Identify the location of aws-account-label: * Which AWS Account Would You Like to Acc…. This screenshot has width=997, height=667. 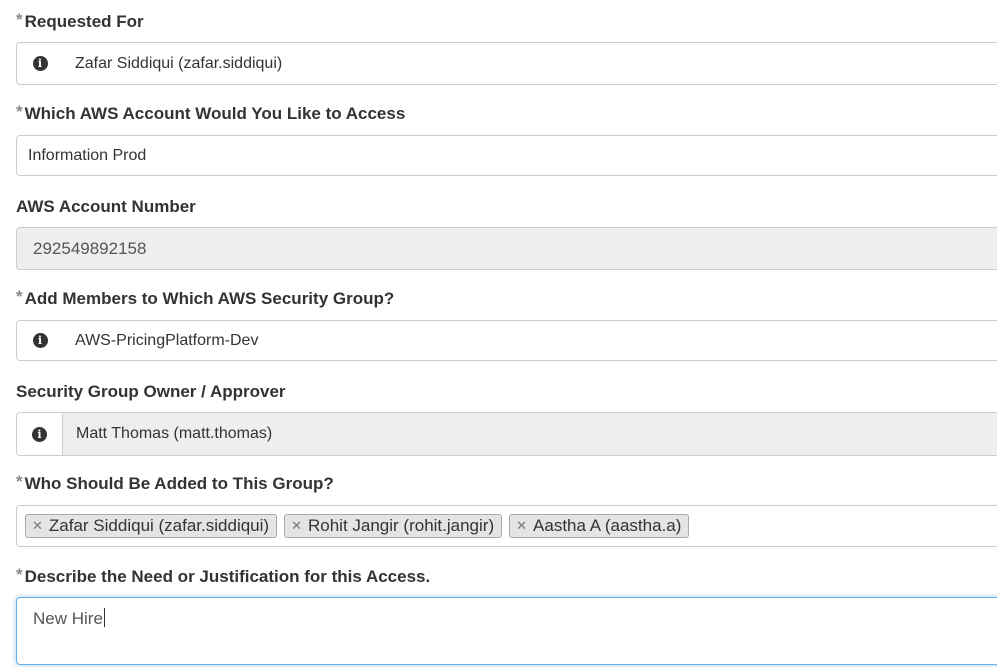
(211, 112).